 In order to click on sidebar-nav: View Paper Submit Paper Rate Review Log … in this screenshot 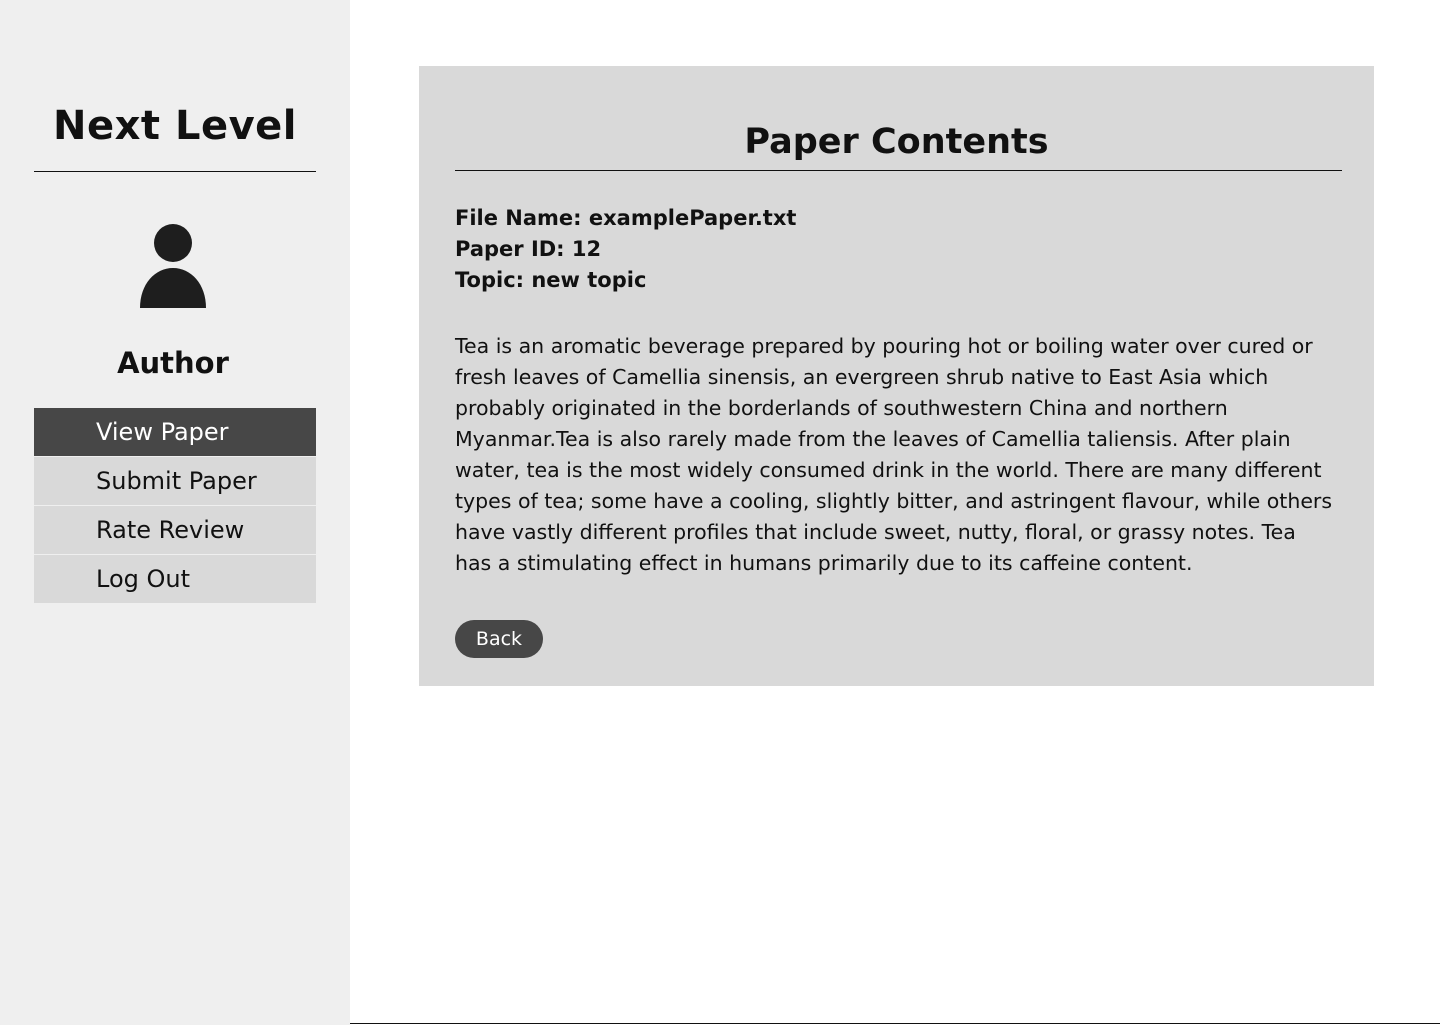, I will do `click(175, 506)`.